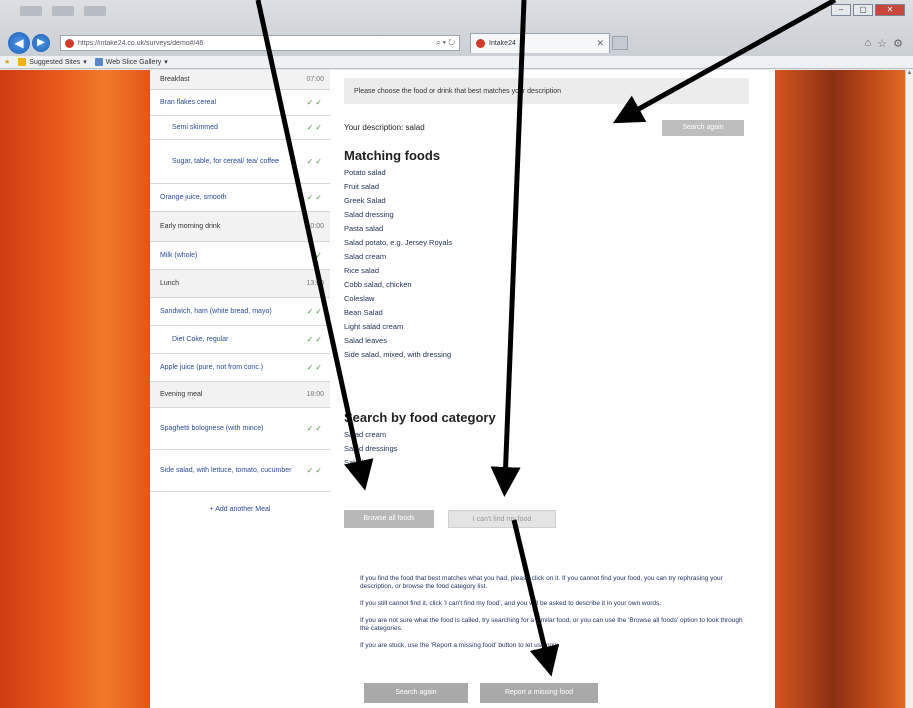 The height and width of the screenshot is (708, 913). What do you see at coordinates (620, 43) in the screenshot?
I see `new-tab-button` at bounding box center [620, 43].